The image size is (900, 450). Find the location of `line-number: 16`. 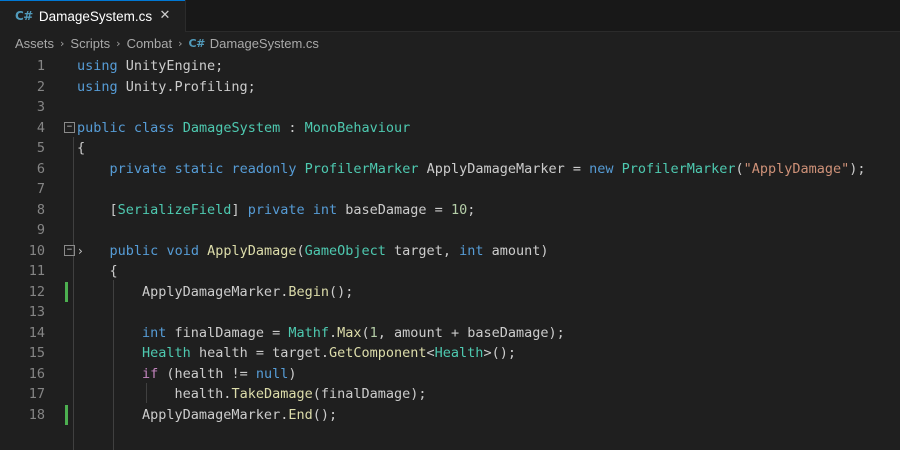

line-number: 16 is located at coordinates (36, 373).